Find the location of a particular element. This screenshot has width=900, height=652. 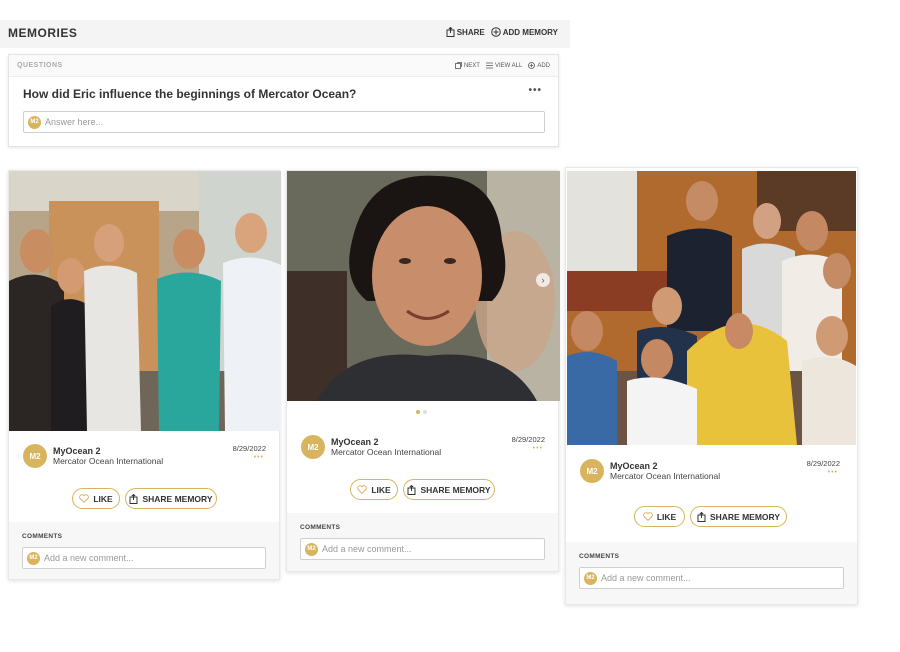

view-all-label: VIEW ALL is located at coordinates (508, 65).